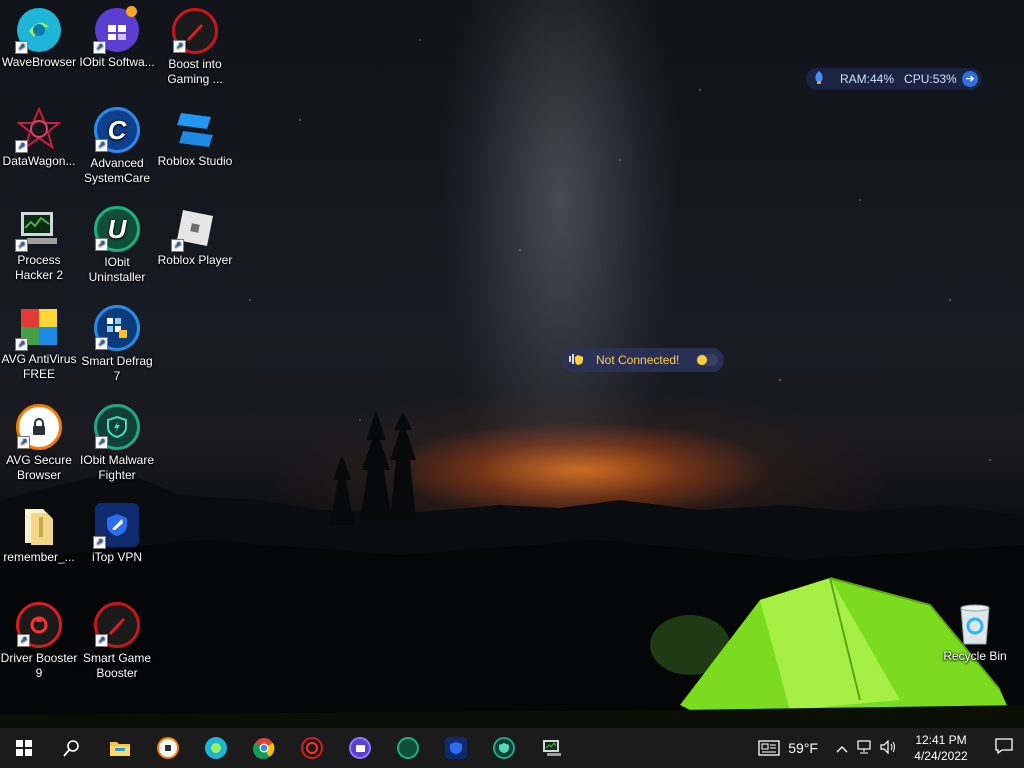  I want to click on grid-glyph, so click(360, 748).